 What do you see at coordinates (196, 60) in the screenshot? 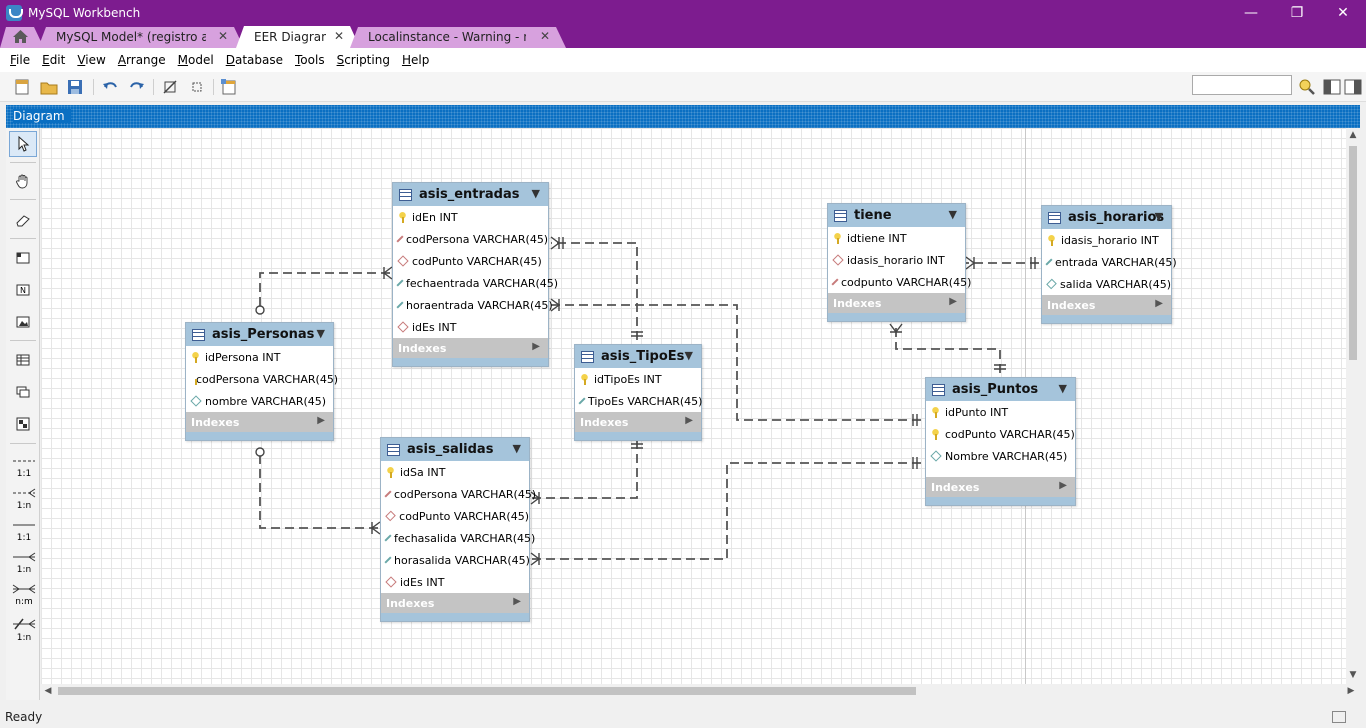
I see `menu-model: Model` at bounding box center [196, 60].